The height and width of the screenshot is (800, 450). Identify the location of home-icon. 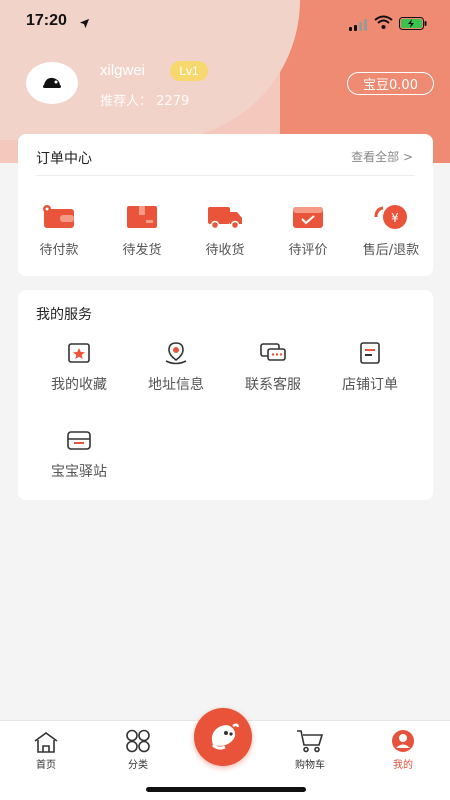
(46, 740).